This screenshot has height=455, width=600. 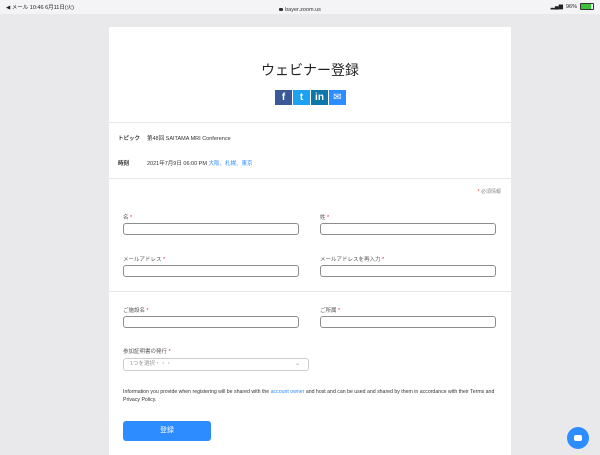 I want to click on twitter-icon: t, so click(x=301, y=97).